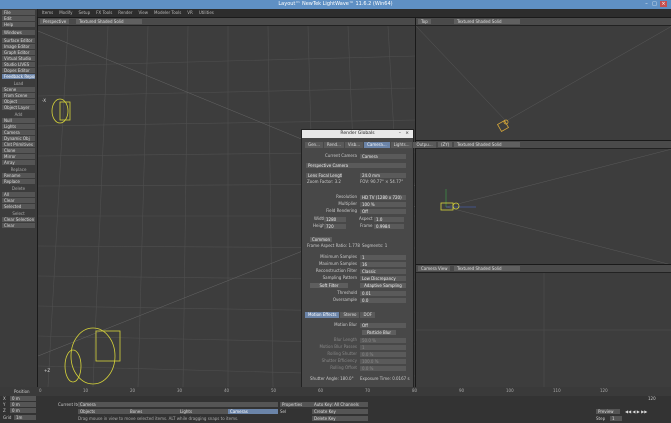 This screenshot has height=423, width=671. What do you see at coordinates (450, 206) in the screenshot?
I see `right-camera-object` at bounding box center [450, 206].